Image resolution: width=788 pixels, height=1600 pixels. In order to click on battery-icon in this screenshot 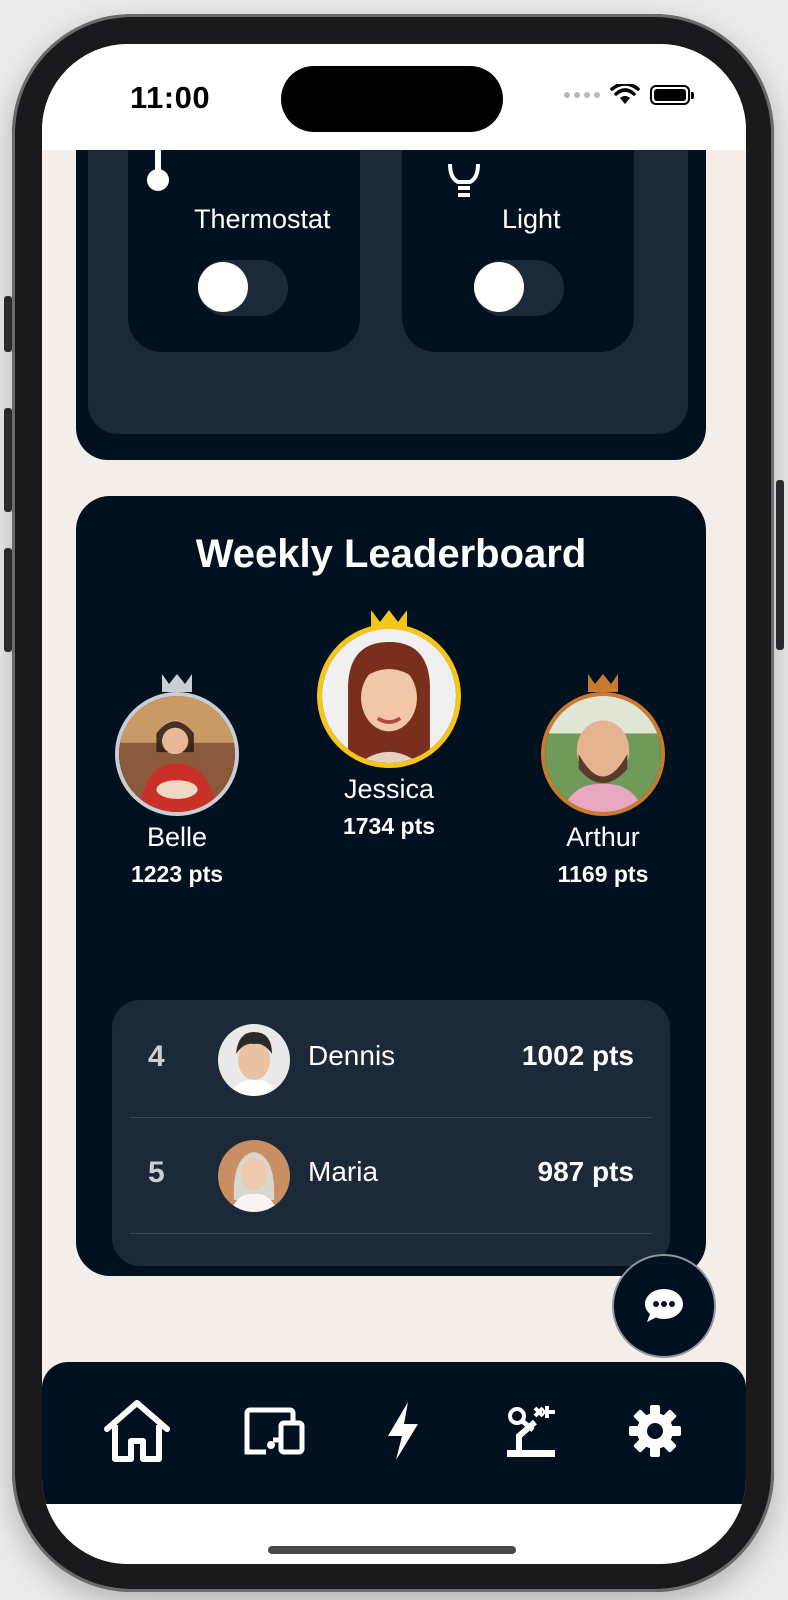, I will do `click(672, 95)`.